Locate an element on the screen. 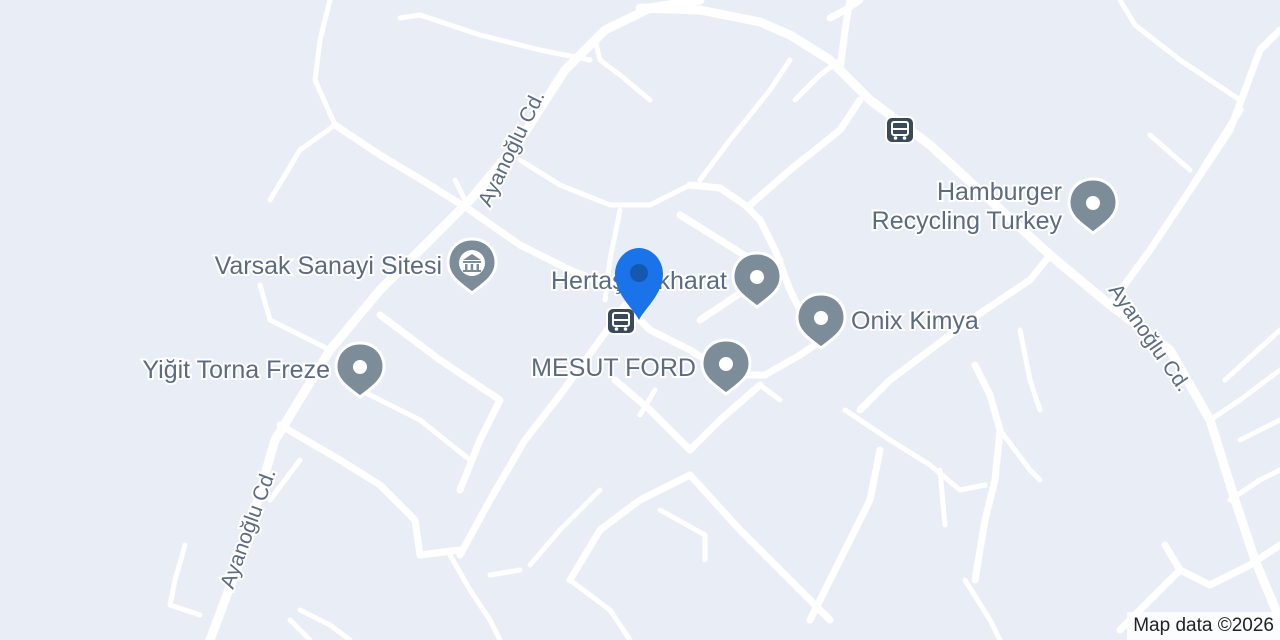  poi-varsak-sanayi-sitesi: Varsak Sanayi Sitesi is located at coordinates (355, 266).